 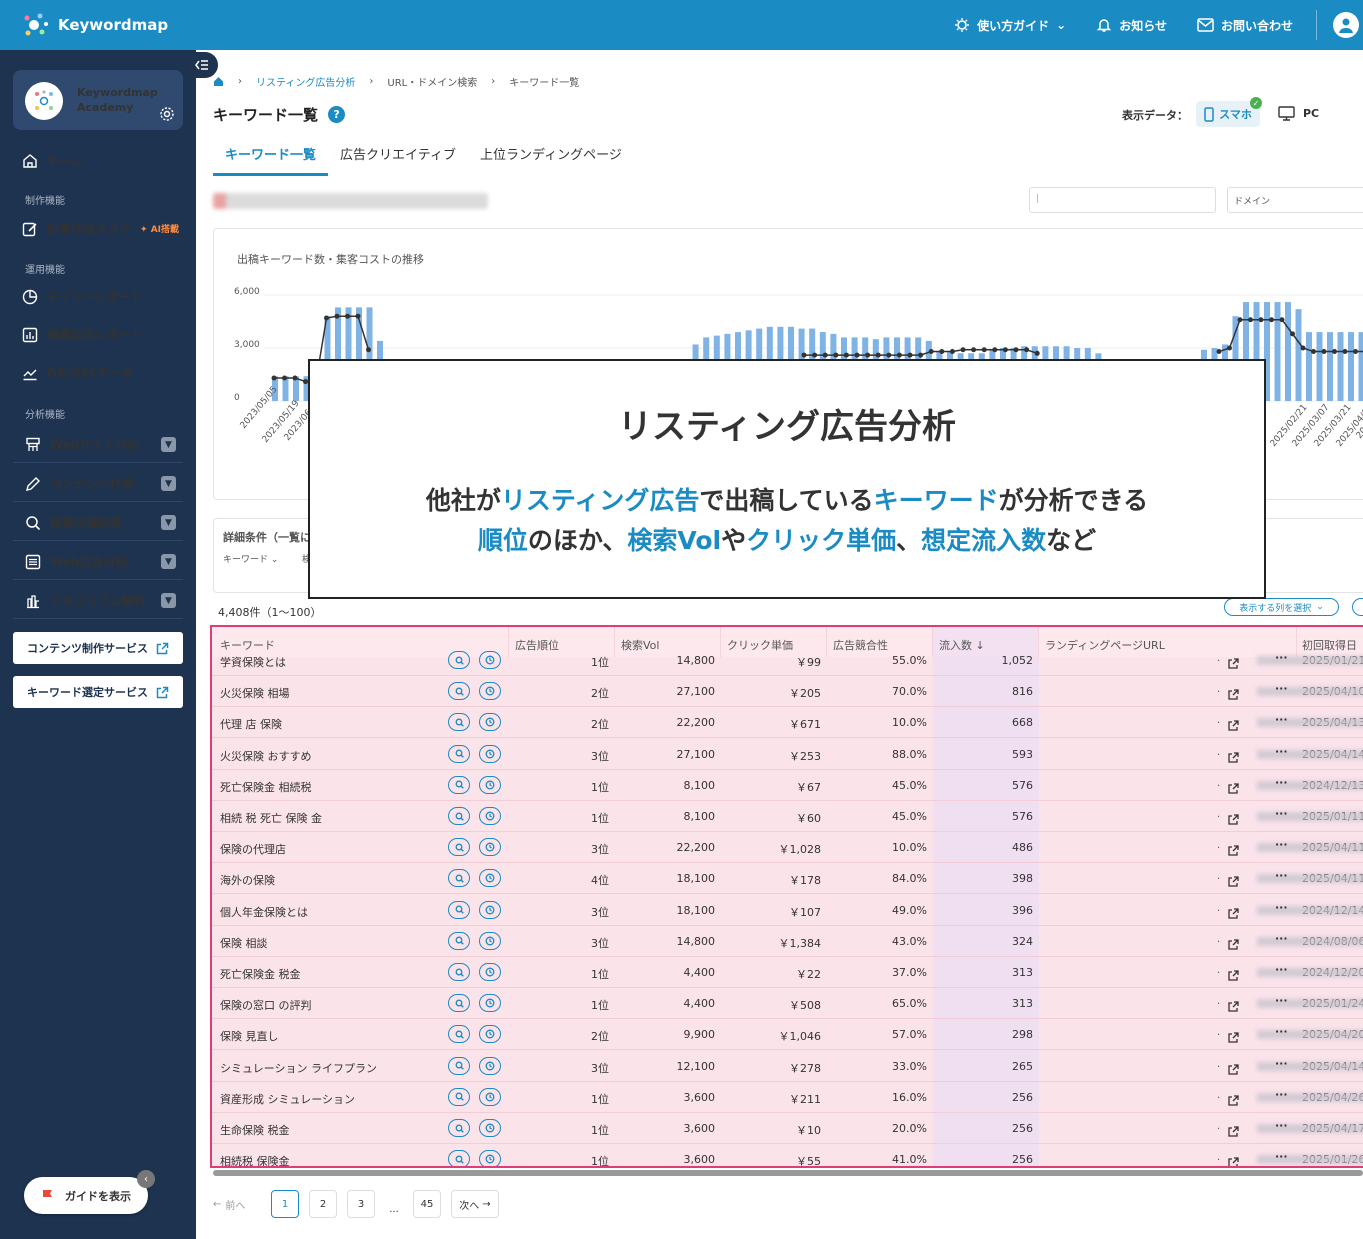 What do you see at coordinates (78, 372) in the screenshot?
I see `sidebar-item-ga-gsc: GA/GSCデータ` at bounding box center [78, 372].